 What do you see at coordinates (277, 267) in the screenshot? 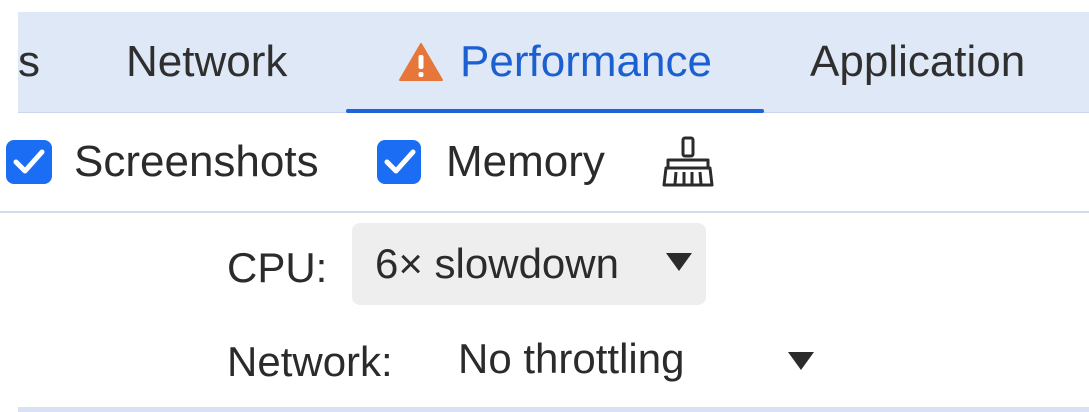
I see `cpu-label: CPU:` at bounding box center [277, 267].